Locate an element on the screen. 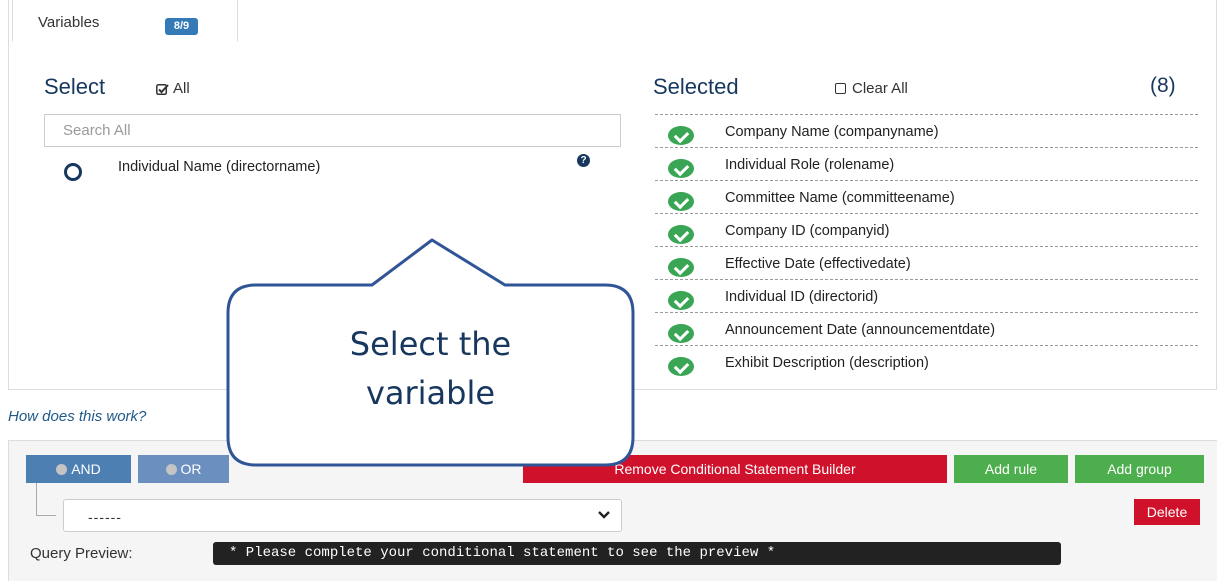 This screenshot has width=1217, height=581. checked-box-icon is located at coordinates (162, 89).